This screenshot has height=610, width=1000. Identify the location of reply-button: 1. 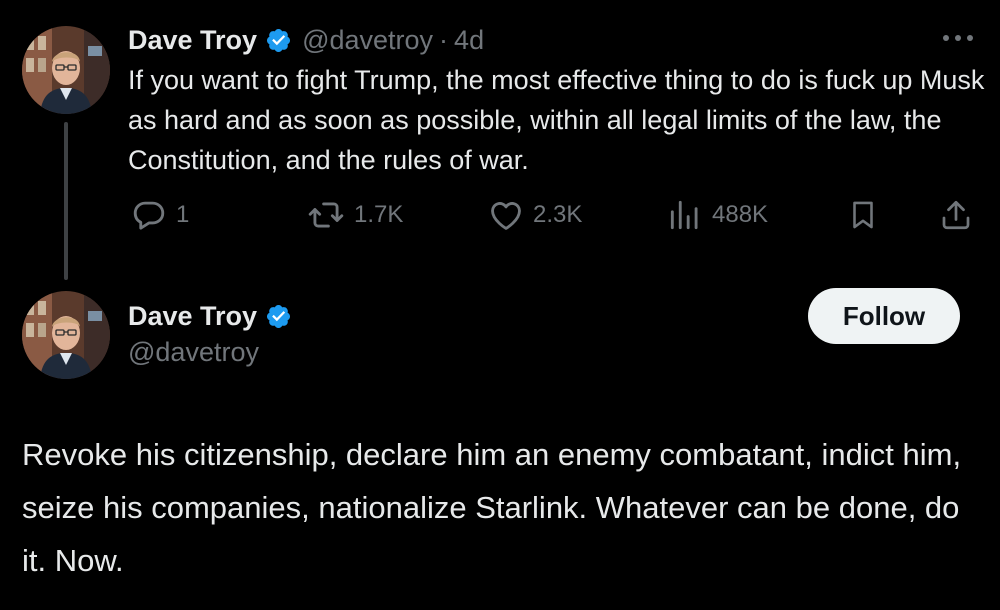
(159, 215).